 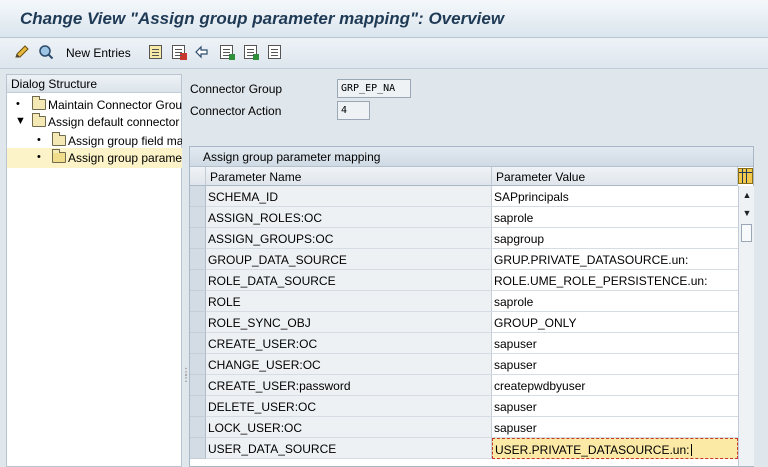 What do you see at coordinates (201, 52) in the screenshot?
I see `undo-icon` at bounding box center [201, 52].